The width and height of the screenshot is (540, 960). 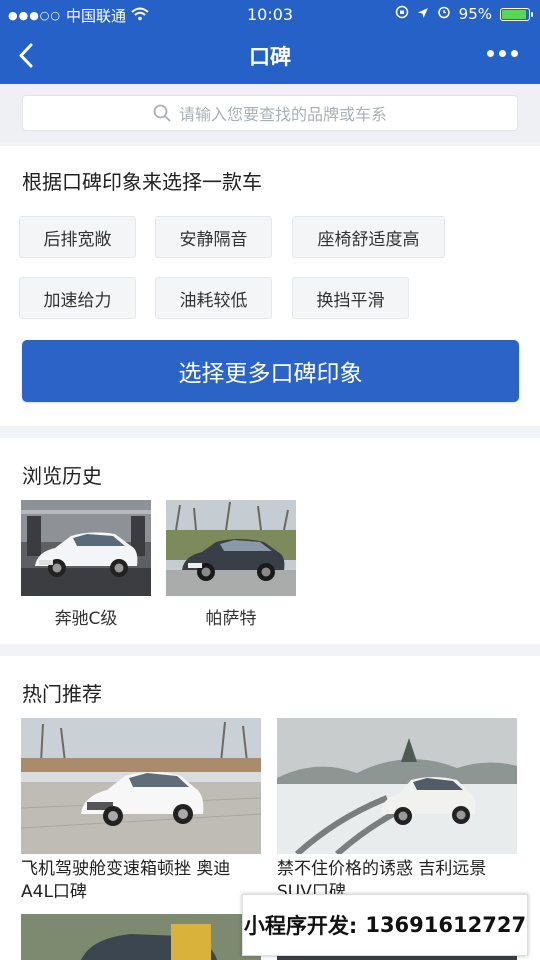 I want to click on search-placeholder: 请输入您要查找的品牌或车系, so click(x=282, y=114).